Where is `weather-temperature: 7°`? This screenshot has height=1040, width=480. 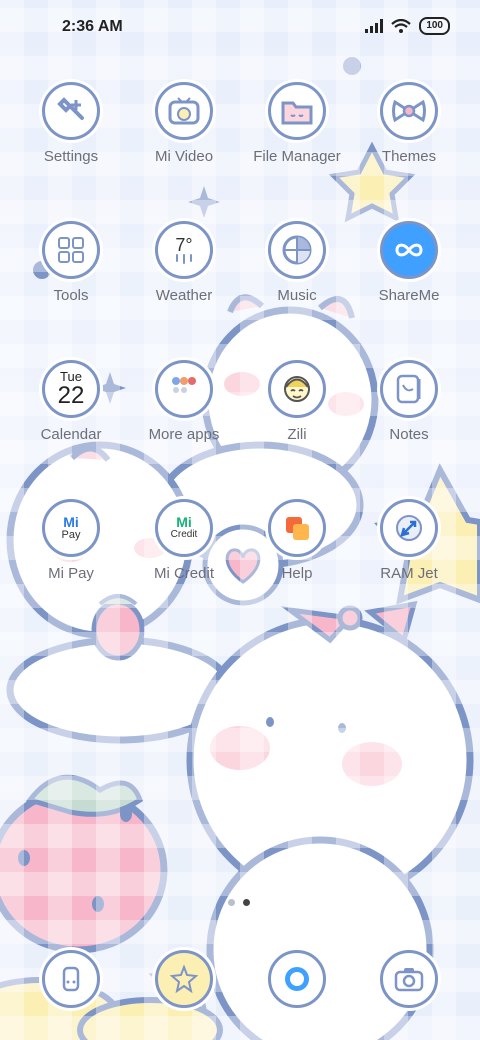 weather-temperature: 7° is located at coordinates (184, 245).